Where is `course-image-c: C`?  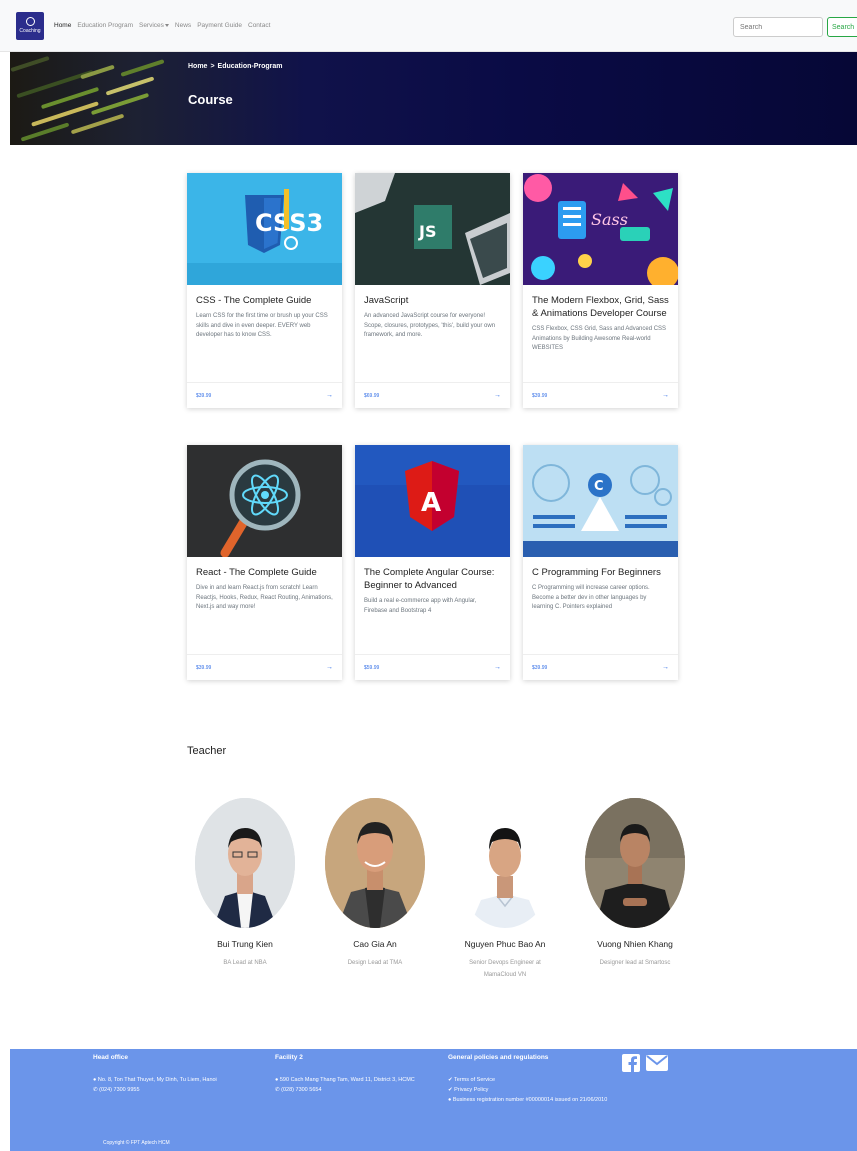
course-image-c: C is located at coordinates (600, 501).